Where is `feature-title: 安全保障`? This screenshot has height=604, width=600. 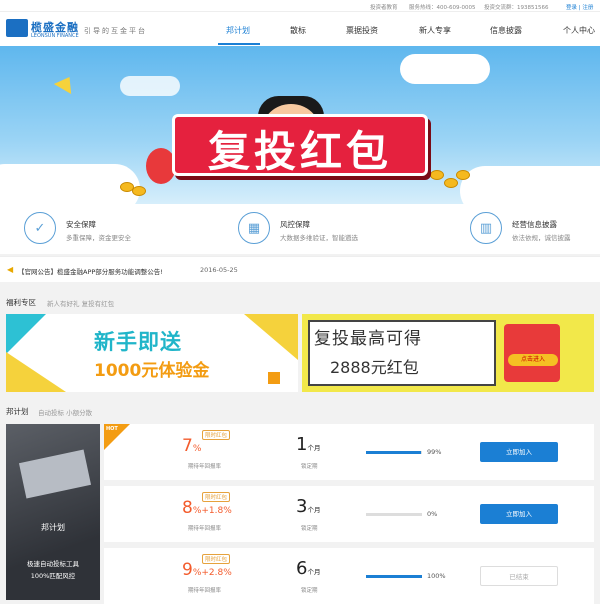
feature-title: 安全保障 is located at coordinates (81, 224).